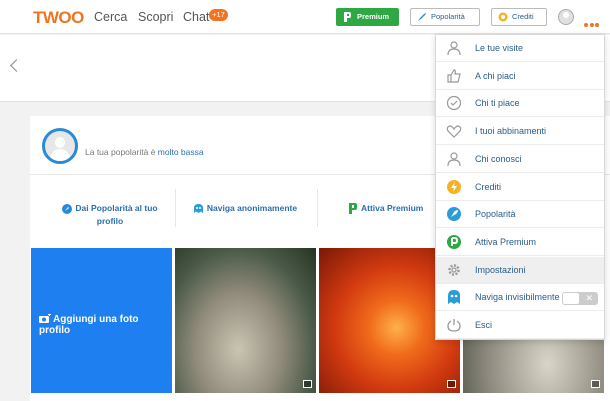  Describe the element at coordinates (245, 320) in the screenshot. I see `photo-koala` at that location.